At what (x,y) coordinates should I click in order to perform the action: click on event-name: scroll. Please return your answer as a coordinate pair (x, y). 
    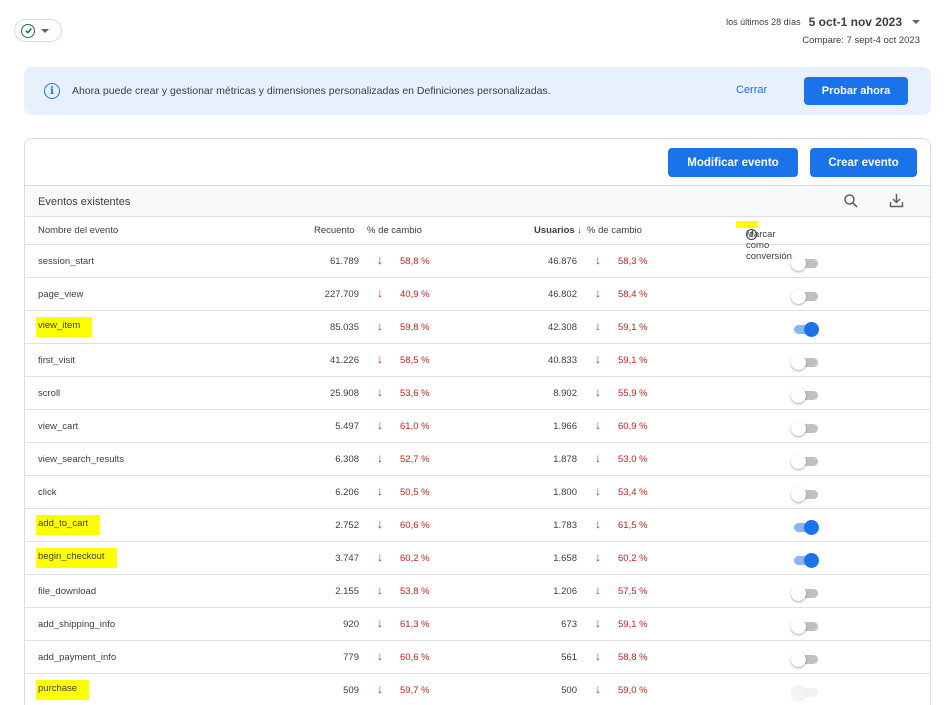
    Looking at the image, I should click on (49, 393).